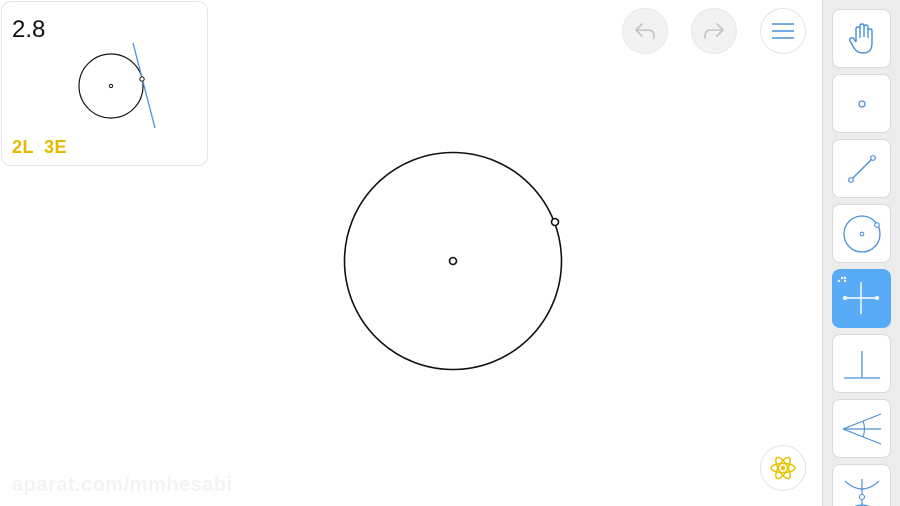 The width and height of the screenshot is (900, 506). I want to click on hint-button, so click(783, 468).